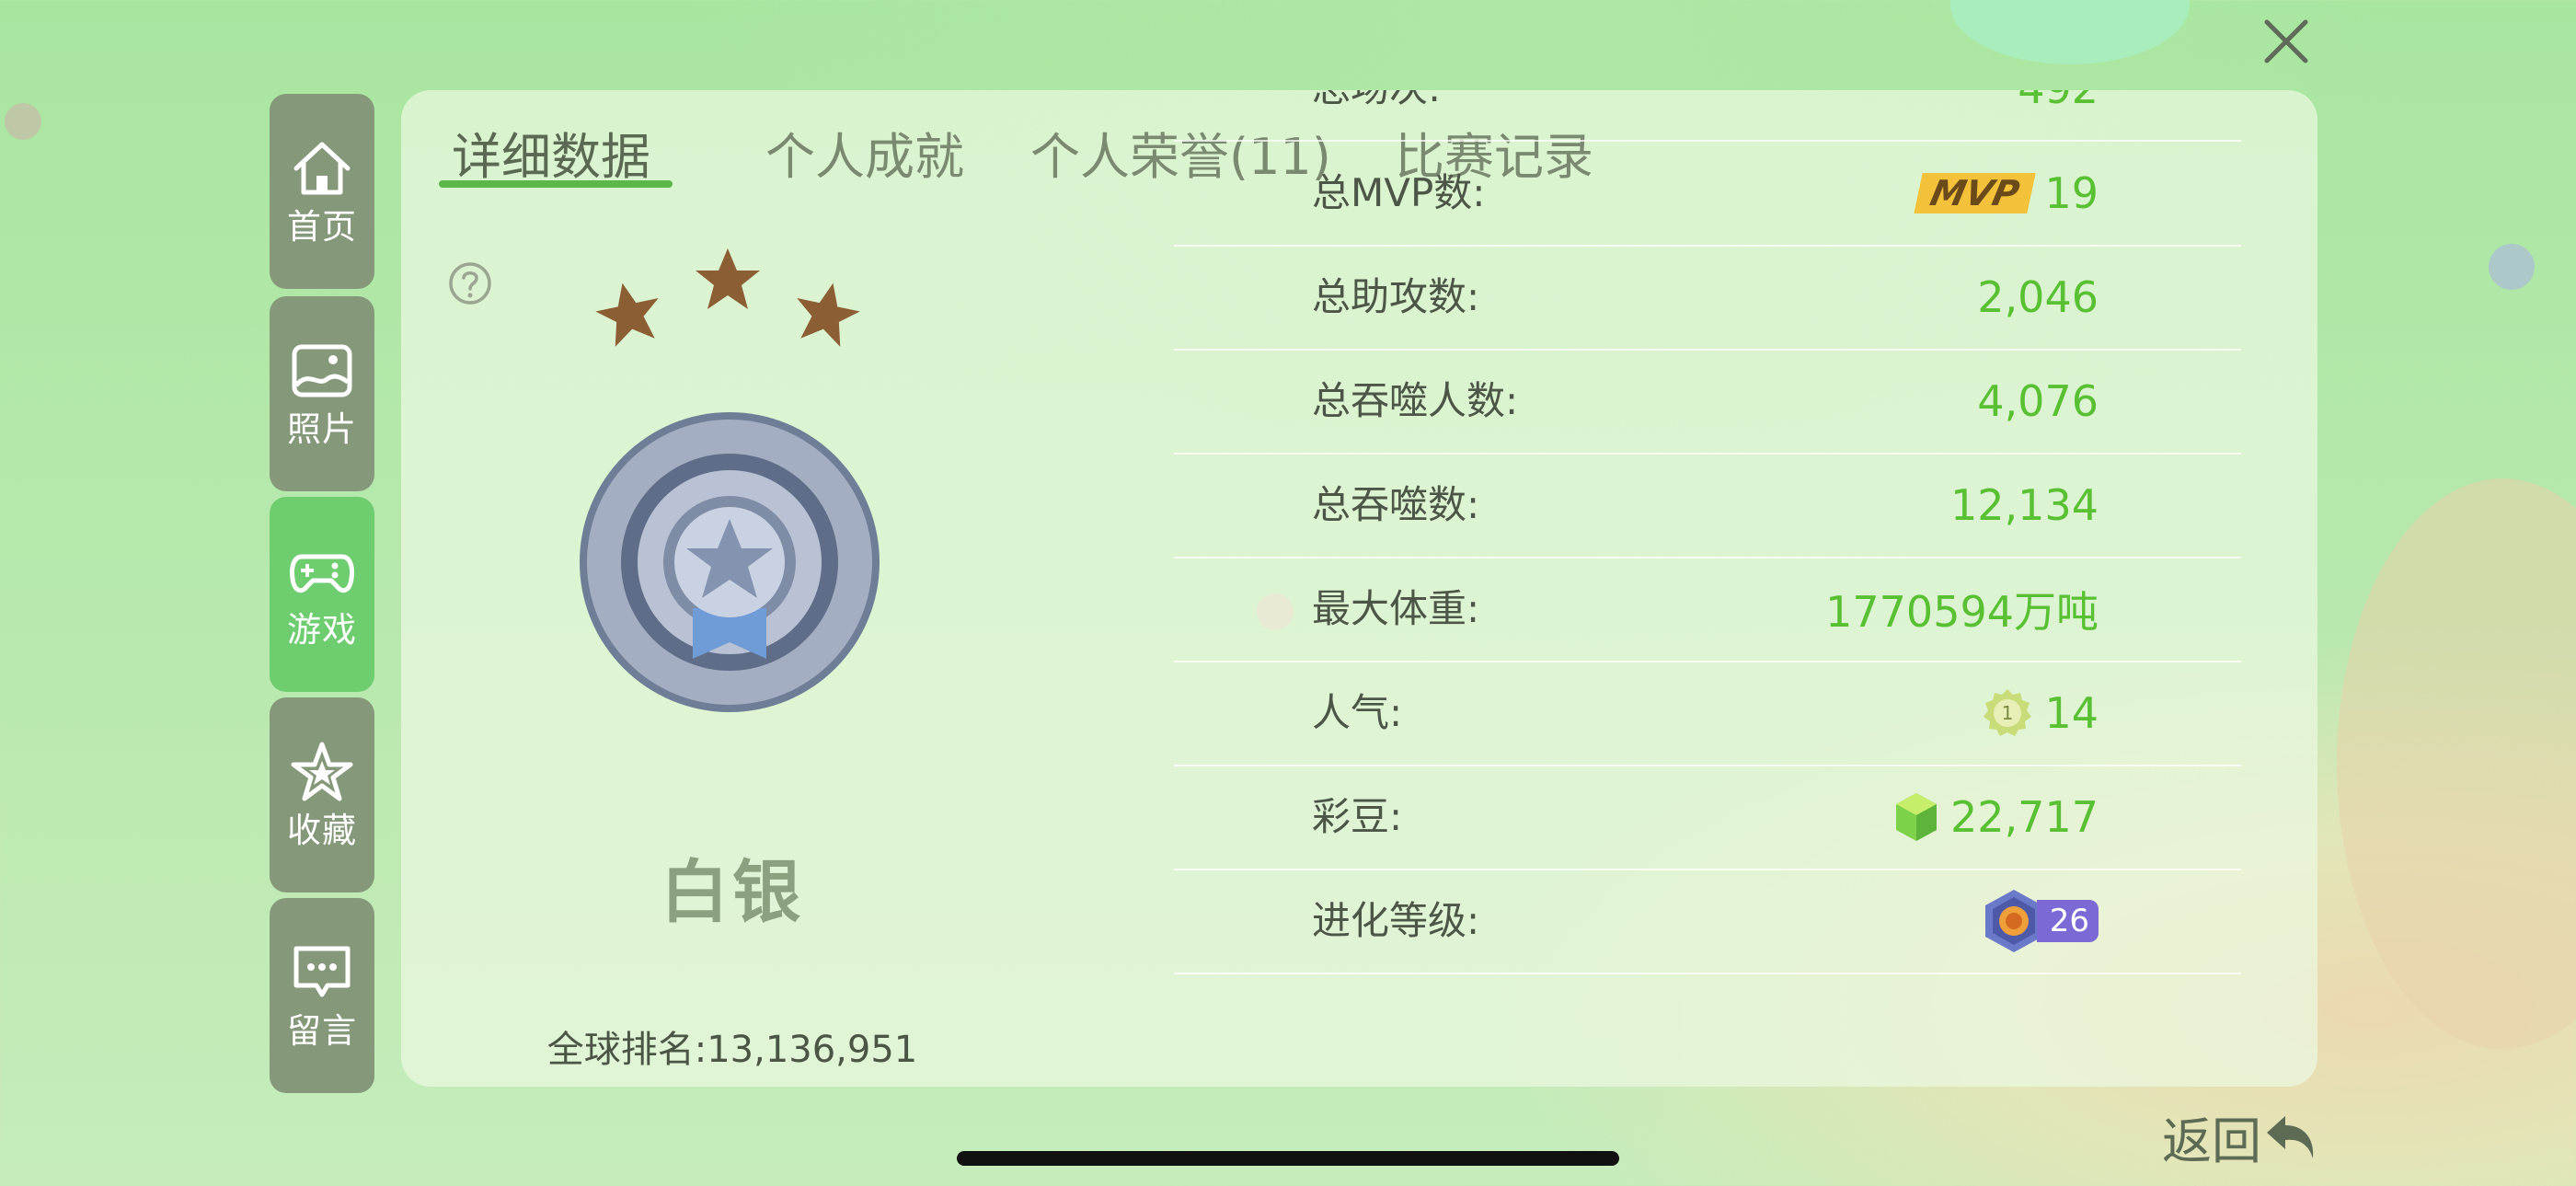  What do you see at coordinates (732, 892) in the screenshot?
I see `rank-name: 白银` at bounding box center [732, 892].